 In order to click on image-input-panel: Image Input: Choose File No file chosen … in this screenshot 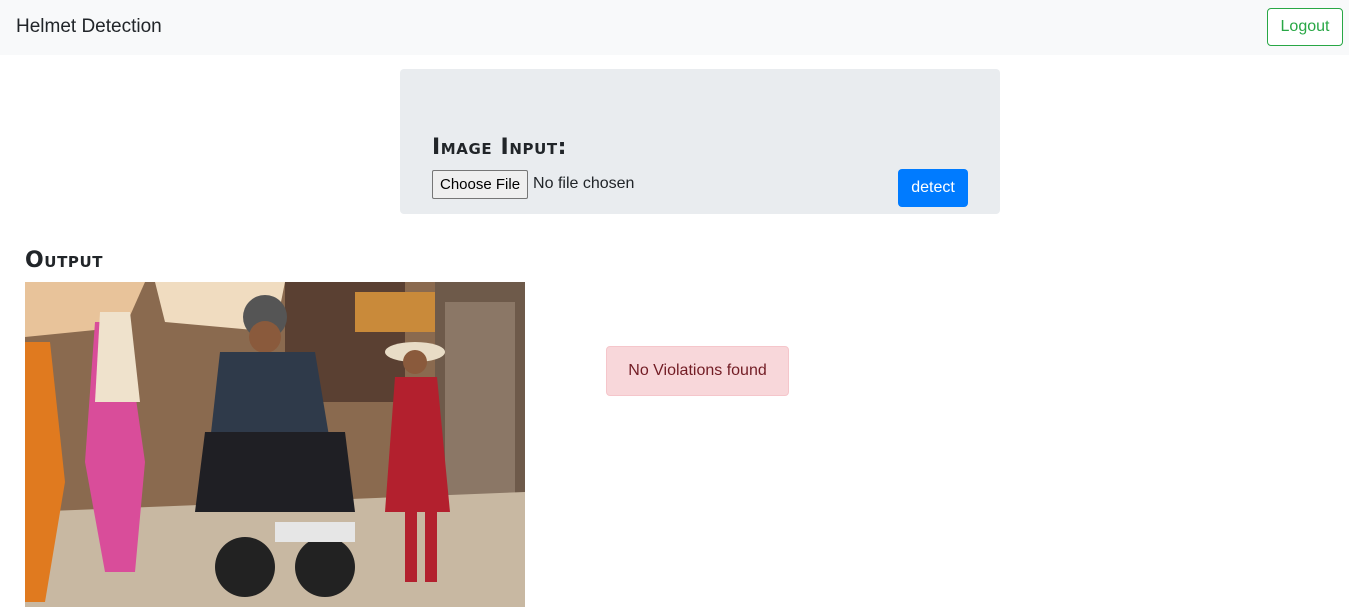, I will do `click(700, 141)`.